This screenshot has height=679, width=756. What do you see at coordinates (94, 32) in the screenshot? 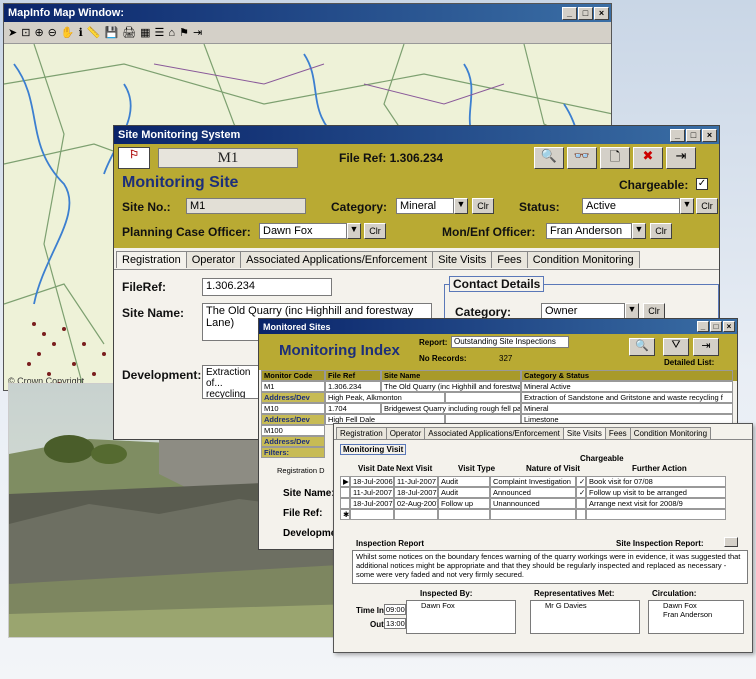
I see `ruler-icon: 📏` at bounding box center [94, 32].